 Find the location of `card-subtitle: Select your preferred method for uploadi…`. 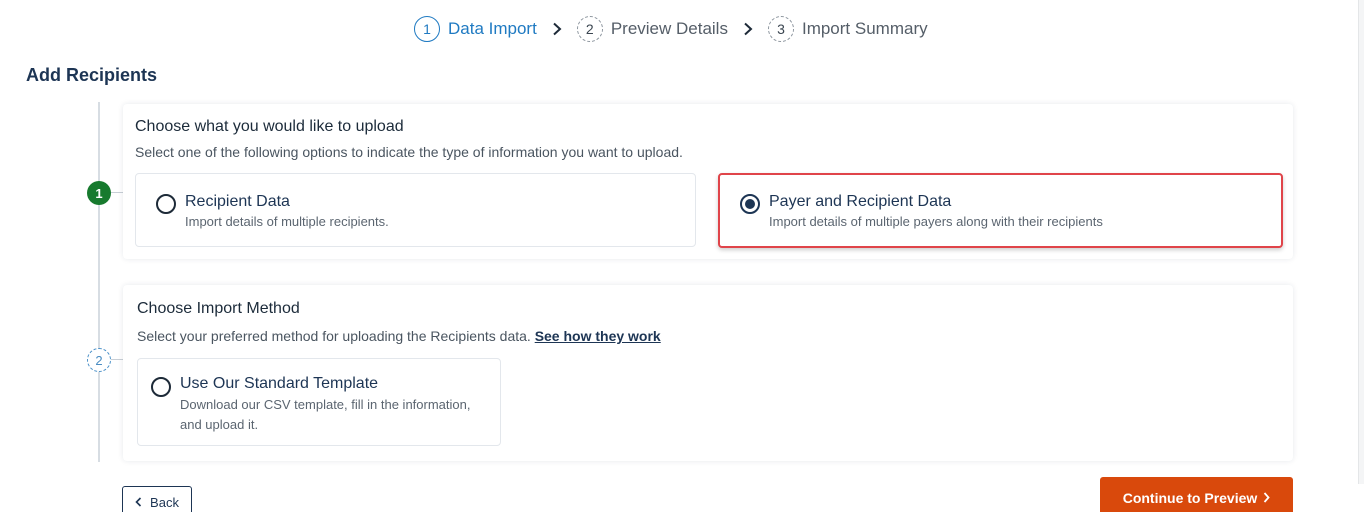

card-subtitle: Select your preferred method for uploadi… is located at coordinates (399, 336).